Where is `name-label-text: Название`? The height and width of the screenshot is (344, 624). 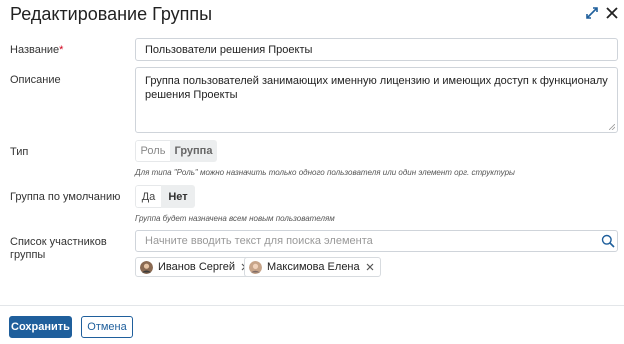
name-label-text: Название is located at coordinates (35, 50).